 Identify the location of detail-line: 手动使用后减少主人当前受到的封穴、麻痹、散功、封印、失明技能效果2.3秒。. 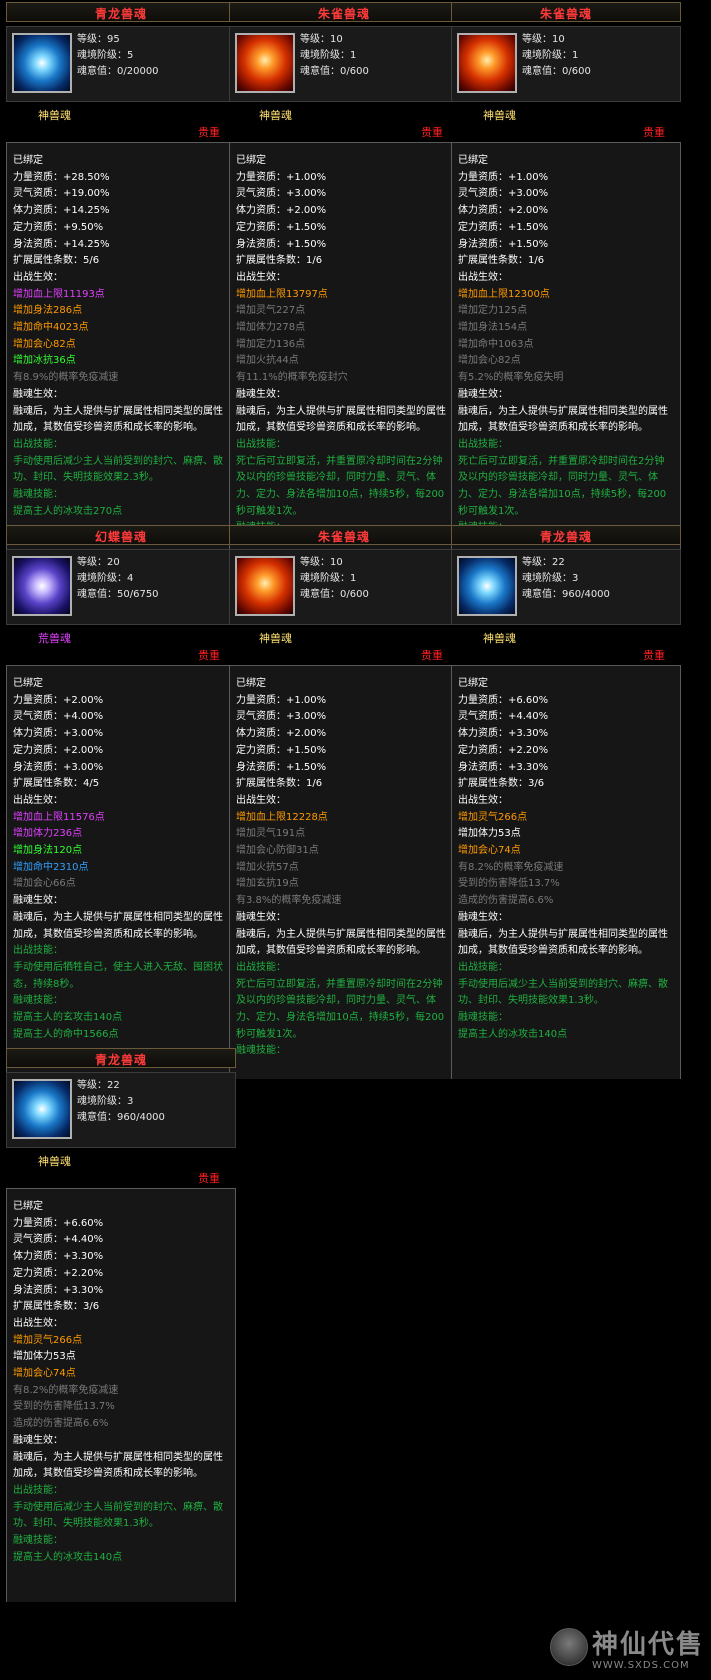
(118, 469).